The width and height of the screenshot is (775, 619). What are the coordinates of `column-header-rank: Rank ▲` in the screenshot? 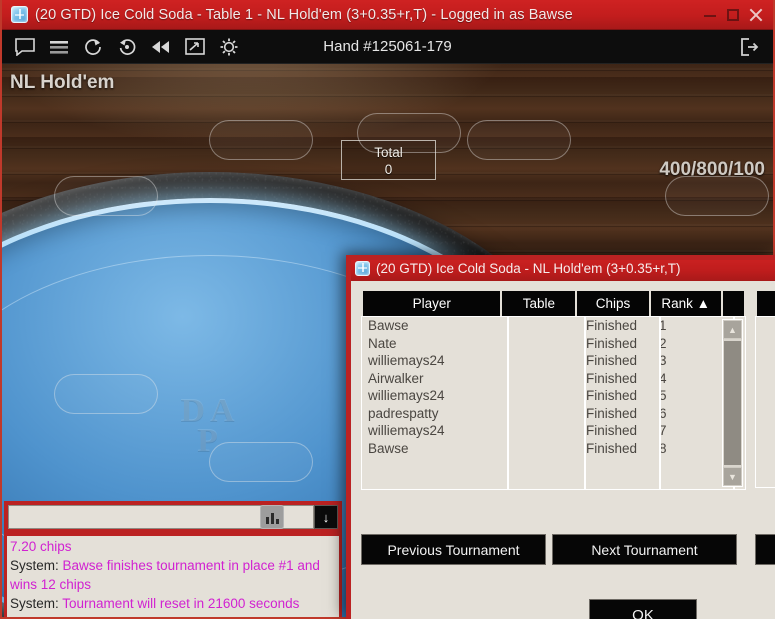 It's located at (685, 303).